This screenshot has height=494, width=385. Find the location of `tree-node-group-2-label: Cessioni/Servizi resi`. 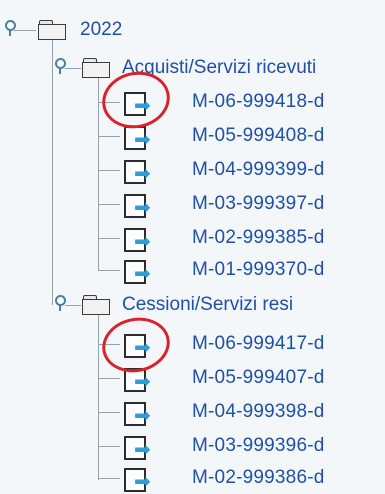

tree-node-group-2-label: Cessioni/Servizi resi is located at coordinates (207, 305).